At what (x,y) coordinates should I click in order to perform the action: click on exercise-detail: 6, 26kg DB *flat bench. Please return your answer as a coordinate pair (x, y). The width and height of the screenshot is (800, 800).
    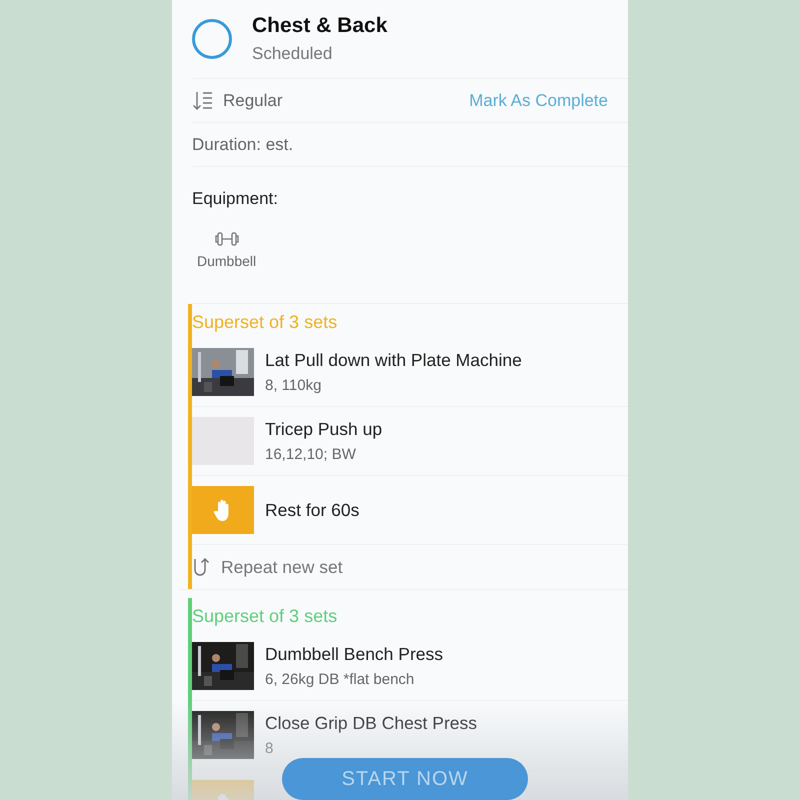
    Looking at the image, I should click on (340, 679).